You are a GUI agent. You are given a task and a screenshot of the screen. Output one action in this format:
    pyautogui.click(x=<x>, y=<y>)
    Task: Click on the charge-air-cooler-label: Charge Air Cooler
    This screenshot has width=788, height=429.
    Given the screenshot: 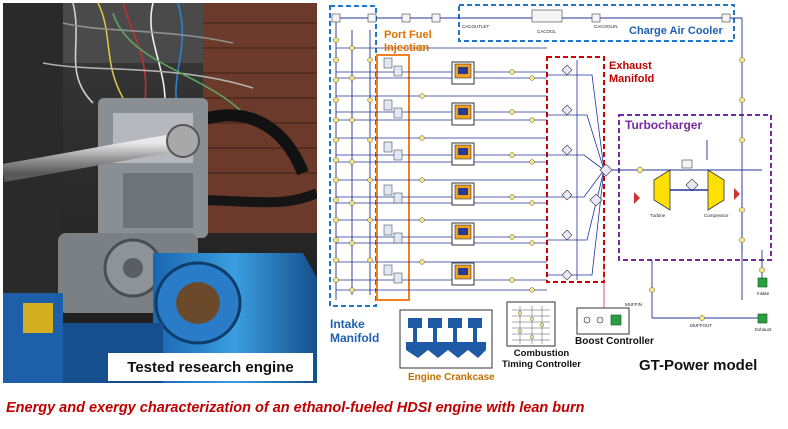 What is the action you would take?
    pyautogui.click(x=676, y=31)
    